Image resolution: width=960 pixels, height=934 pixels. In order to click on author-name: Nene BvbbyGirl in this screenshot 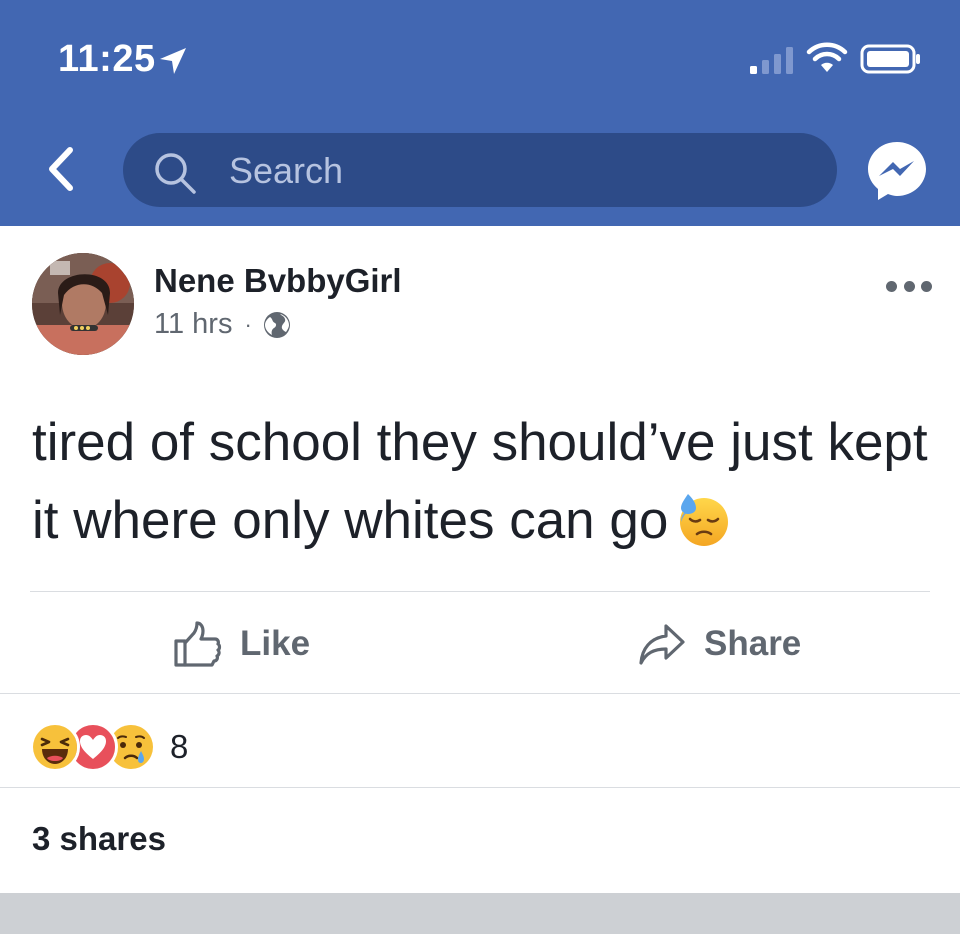, I will do `click(278, 281)`.